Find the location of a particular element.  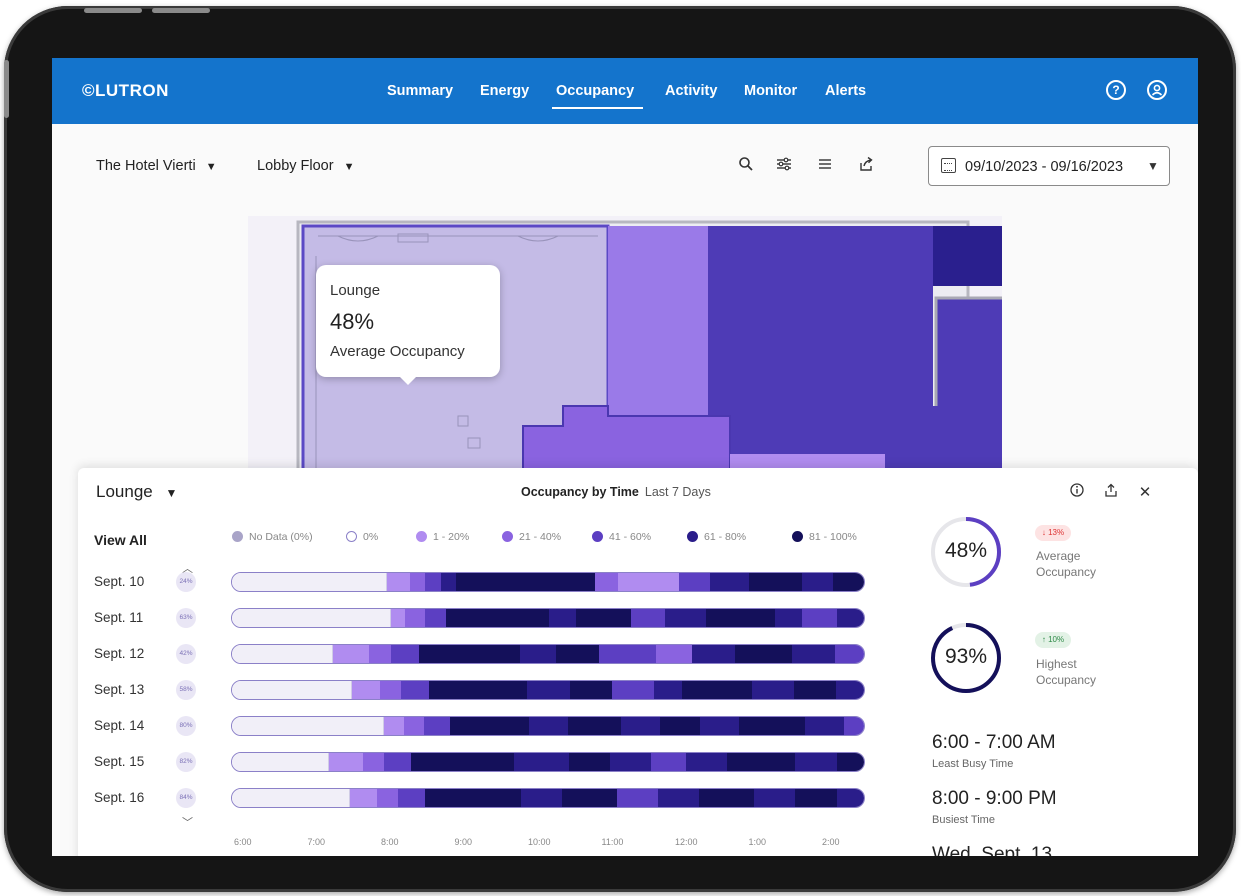

account-icon is located at coordinates (1157, 90).